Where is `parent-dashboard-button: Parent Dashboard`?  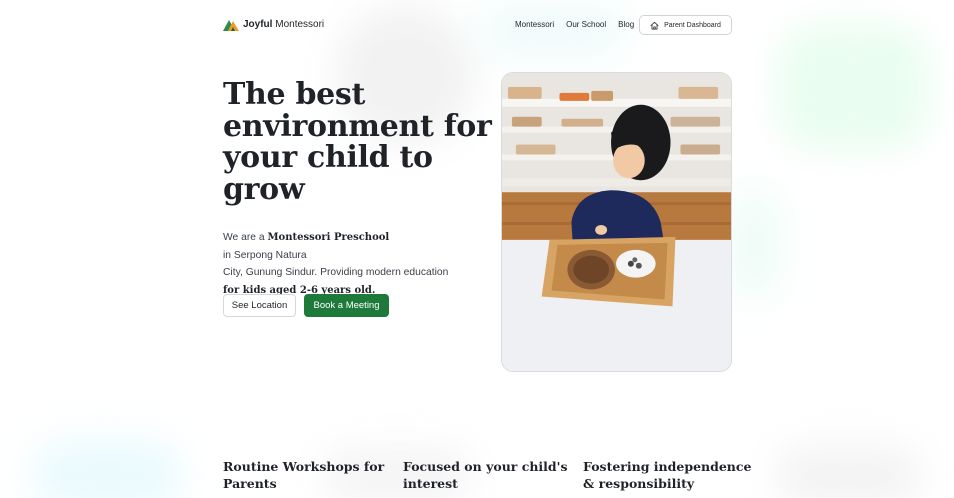 parent-dashboard-button: Parent Dashboard is located at coordinates (685, 25).